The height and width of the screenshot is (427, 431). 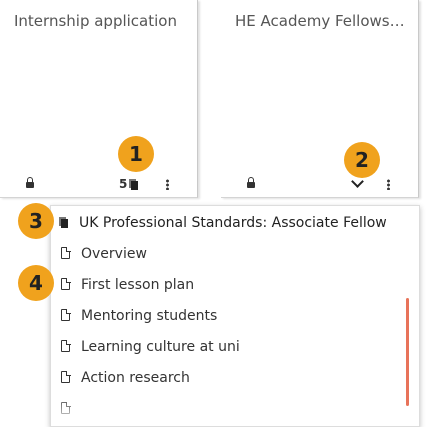 What do you see at coordinates (98, 185) in the screenshot?
I see `card-footer: 5` at bounding box center [98, 185].